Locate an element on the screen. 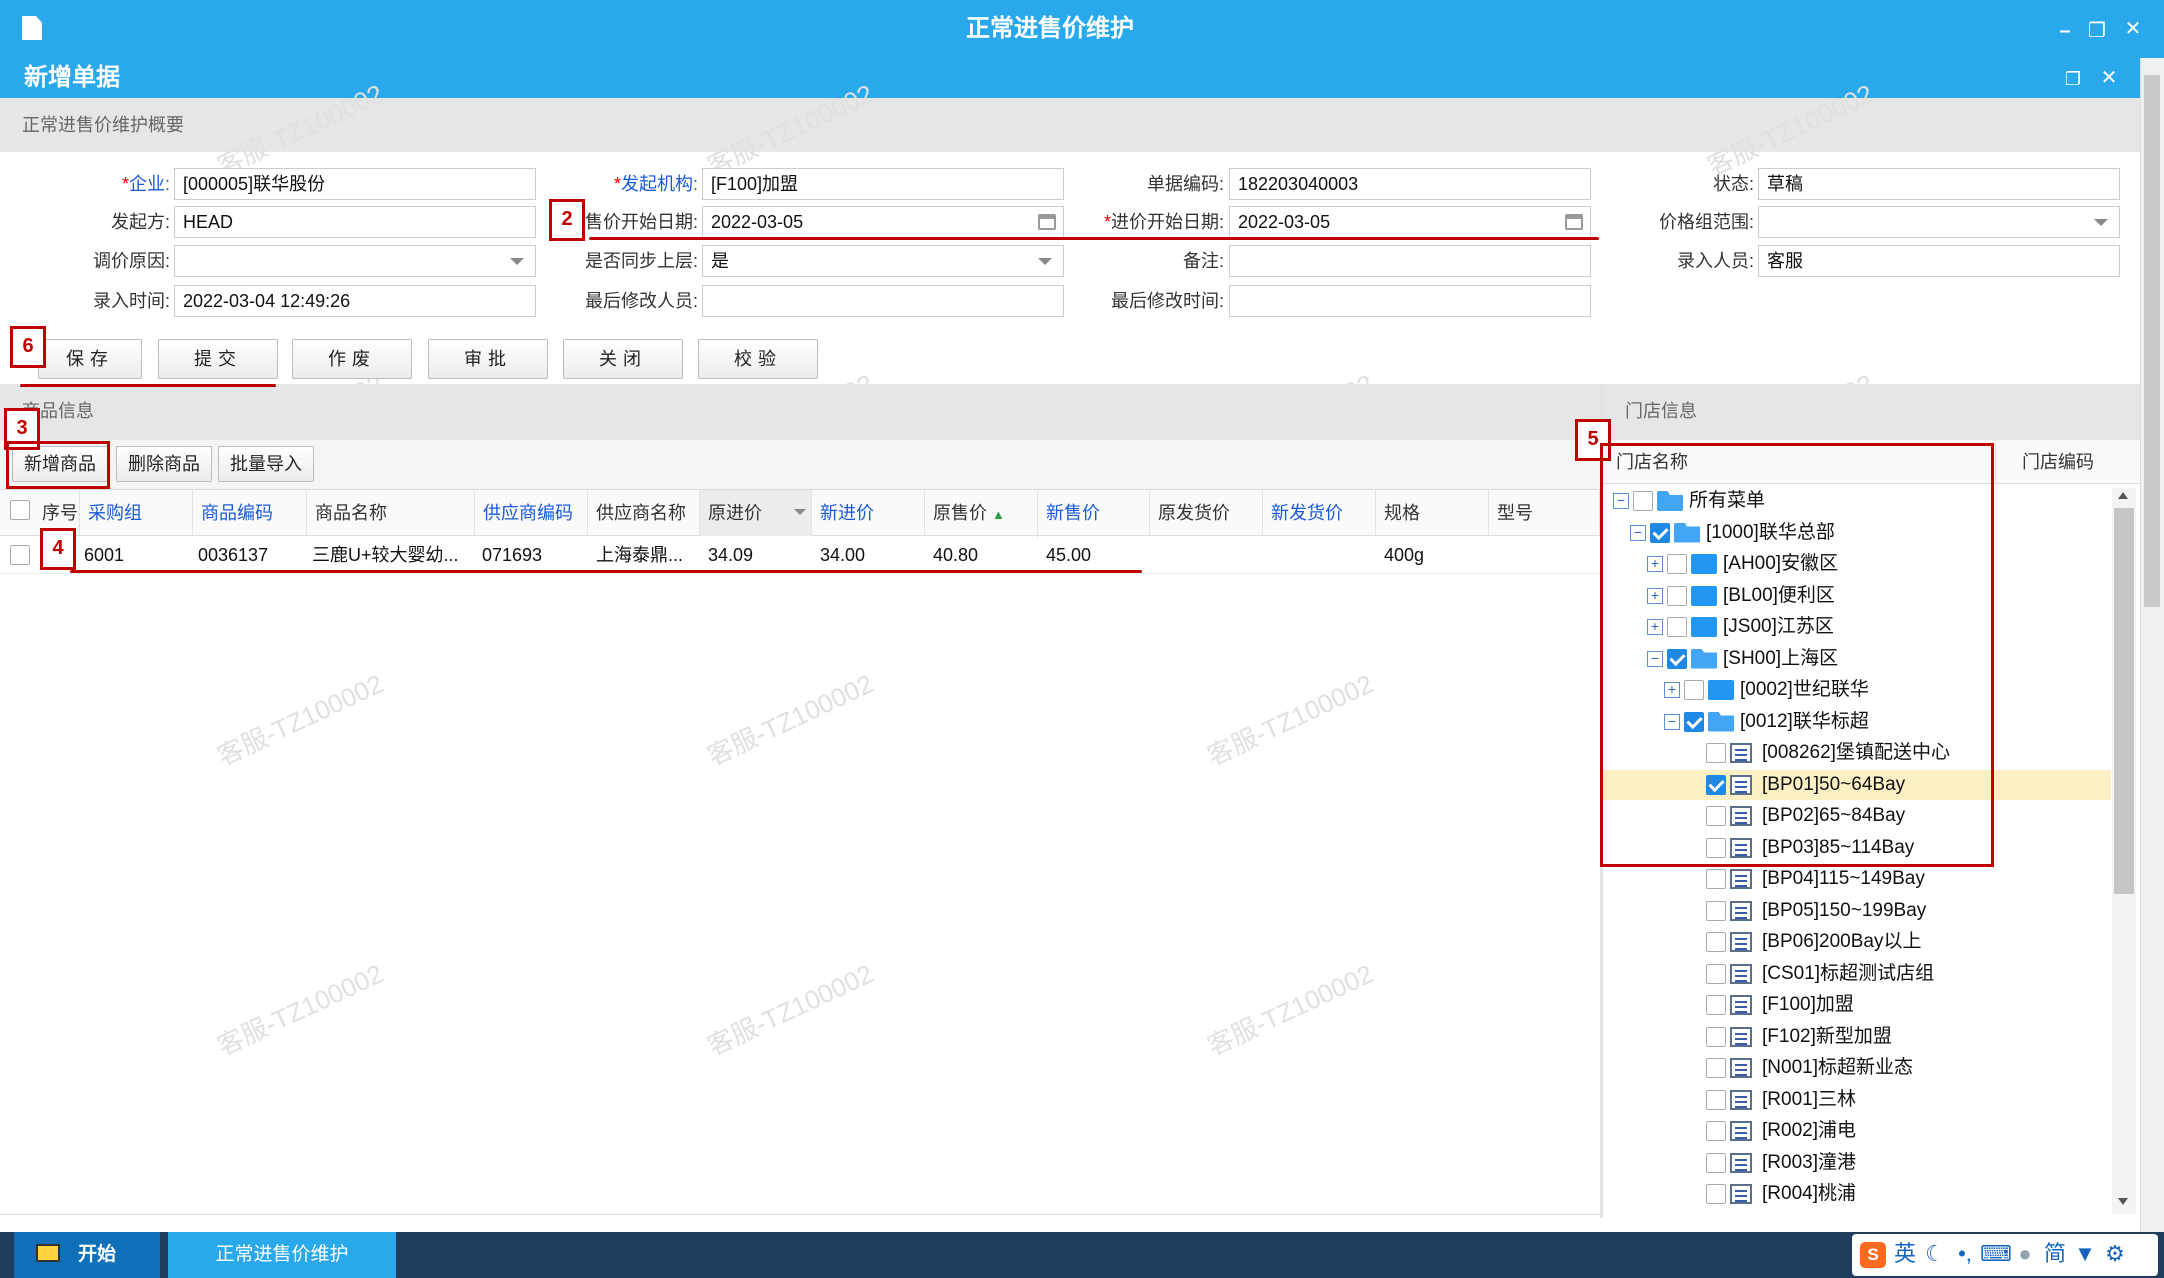 The image size is (2164, 1278). tree-node: [N001]标超新业态 is located at coordinates (1857, 1068).